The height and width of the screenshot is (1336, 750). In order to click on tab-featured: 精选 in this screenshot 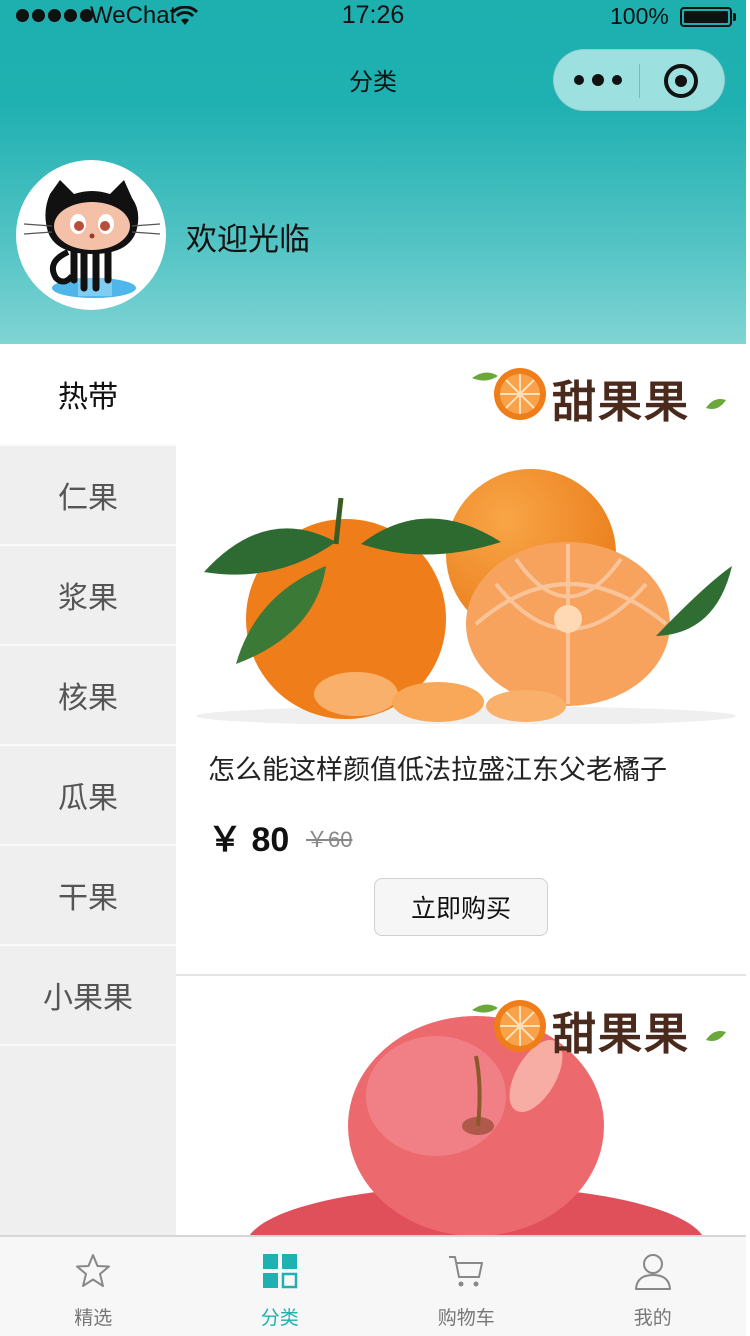, I will do `click(93, 1286)`.